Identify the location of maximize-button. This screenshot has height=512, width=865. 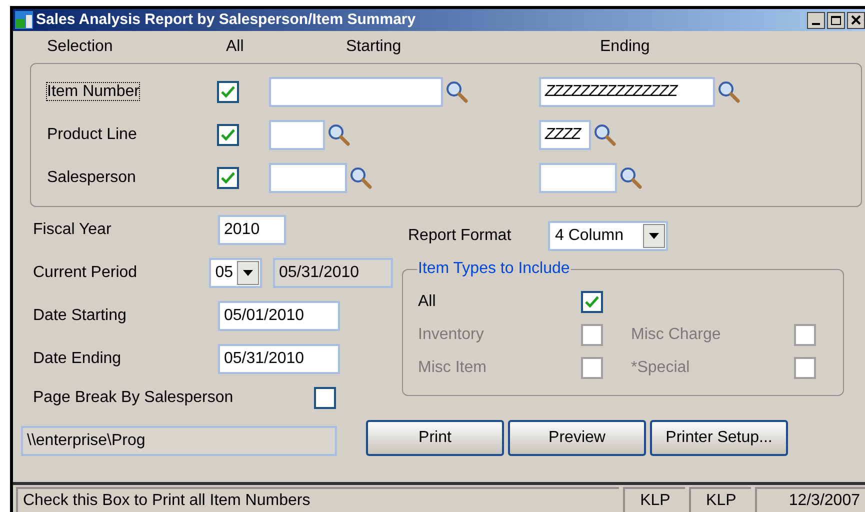
(836, 20).